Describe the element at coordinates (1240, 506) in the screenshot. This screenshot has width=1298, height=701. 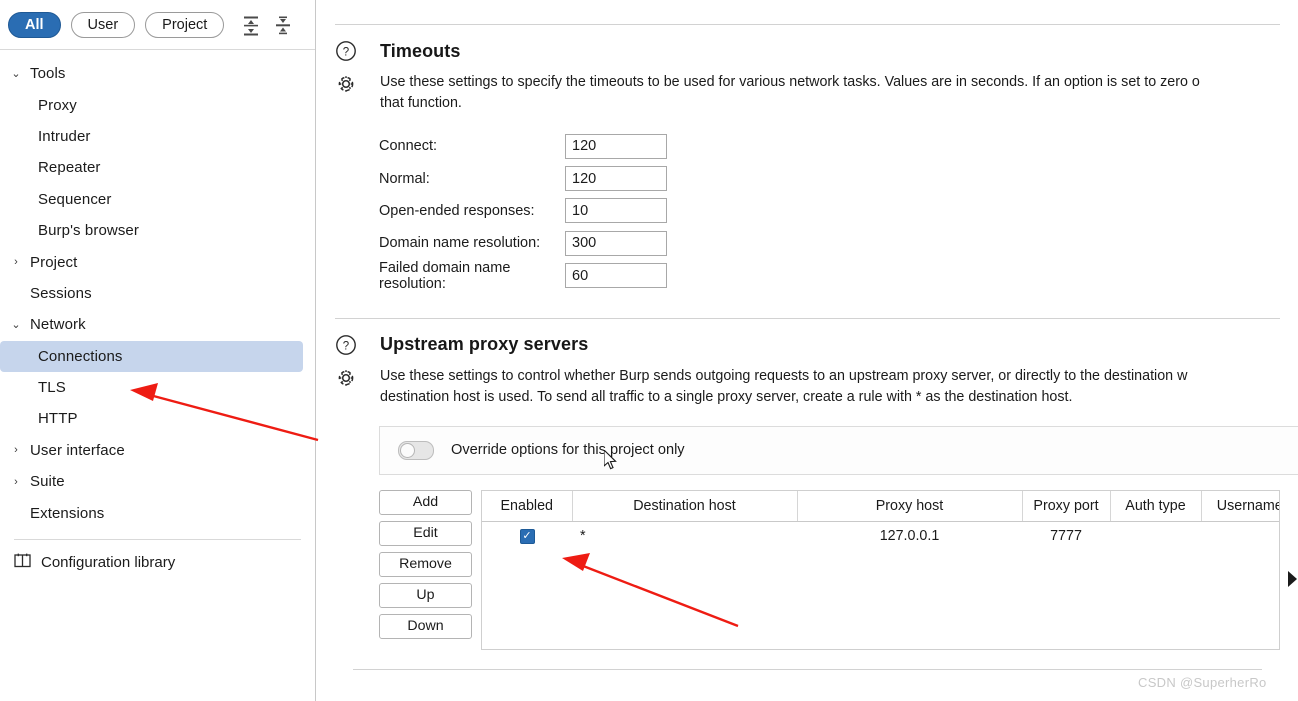
I see `column-header-username: Username` at that location.